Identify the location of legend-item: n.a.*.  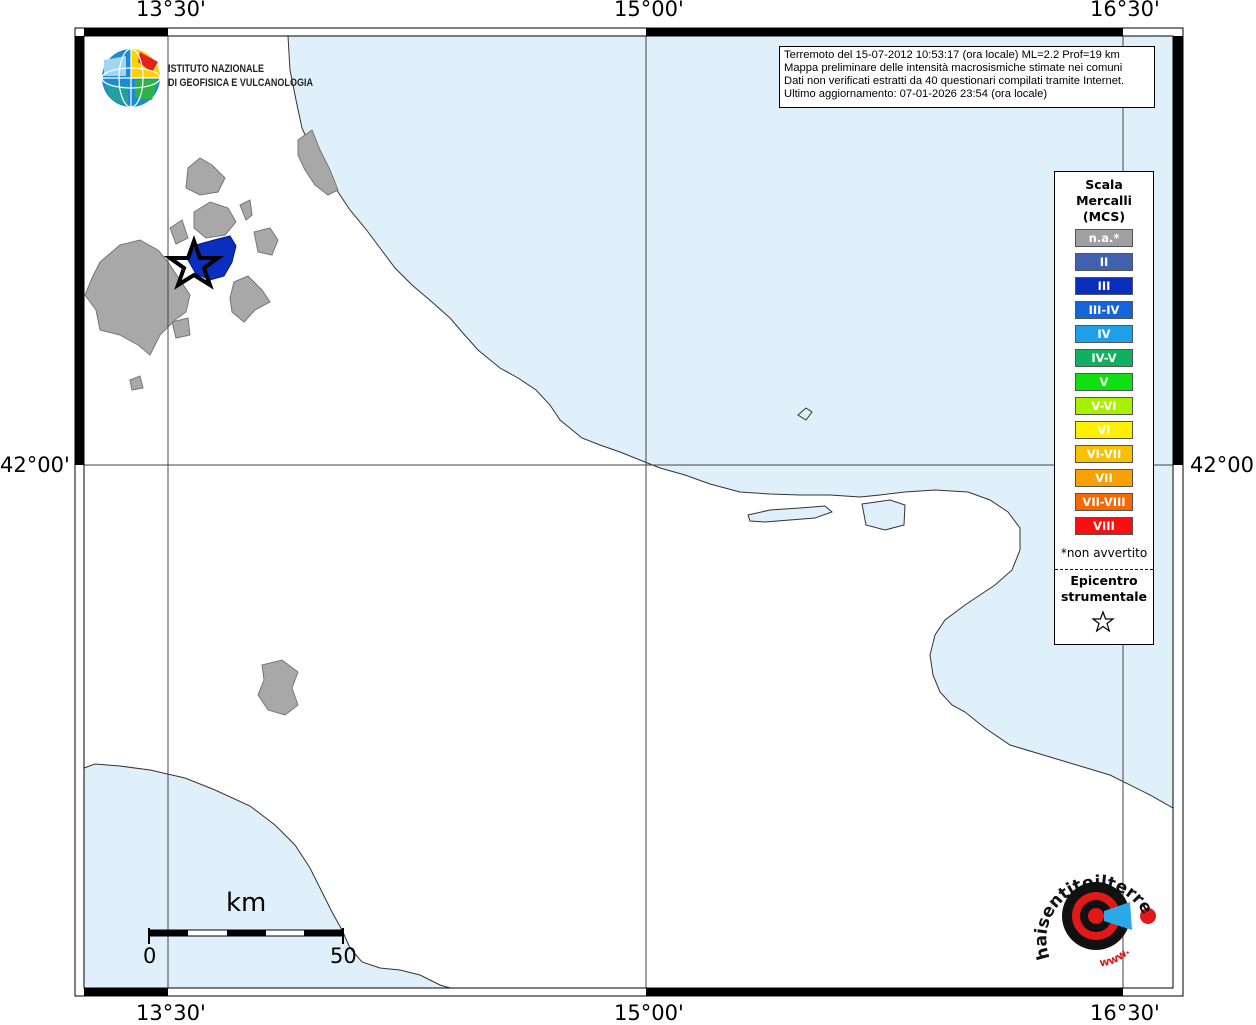
(1104, 238).